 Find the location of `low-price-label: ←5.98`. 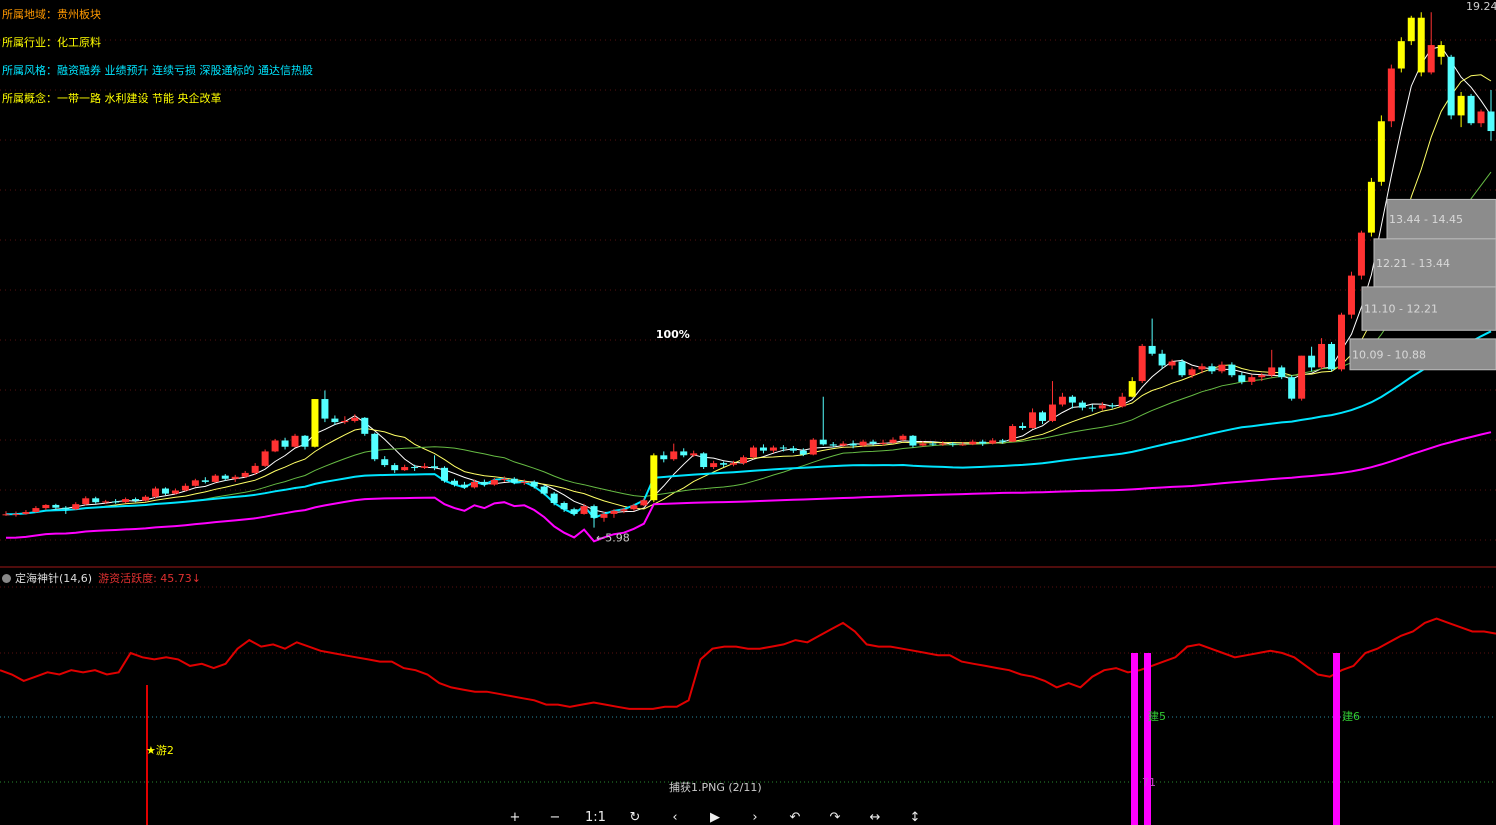

low-price-label: ←5.98 is located at coordinates (613, 538).